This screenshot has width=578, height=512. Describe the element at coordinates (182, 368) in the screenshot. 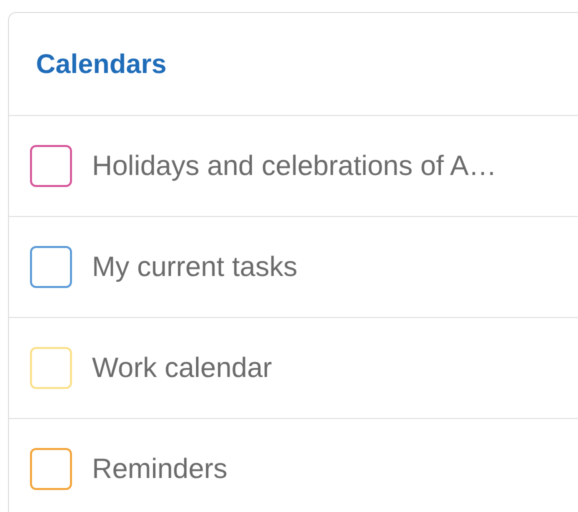

I see `calendar-label: Work calendar` at that location.